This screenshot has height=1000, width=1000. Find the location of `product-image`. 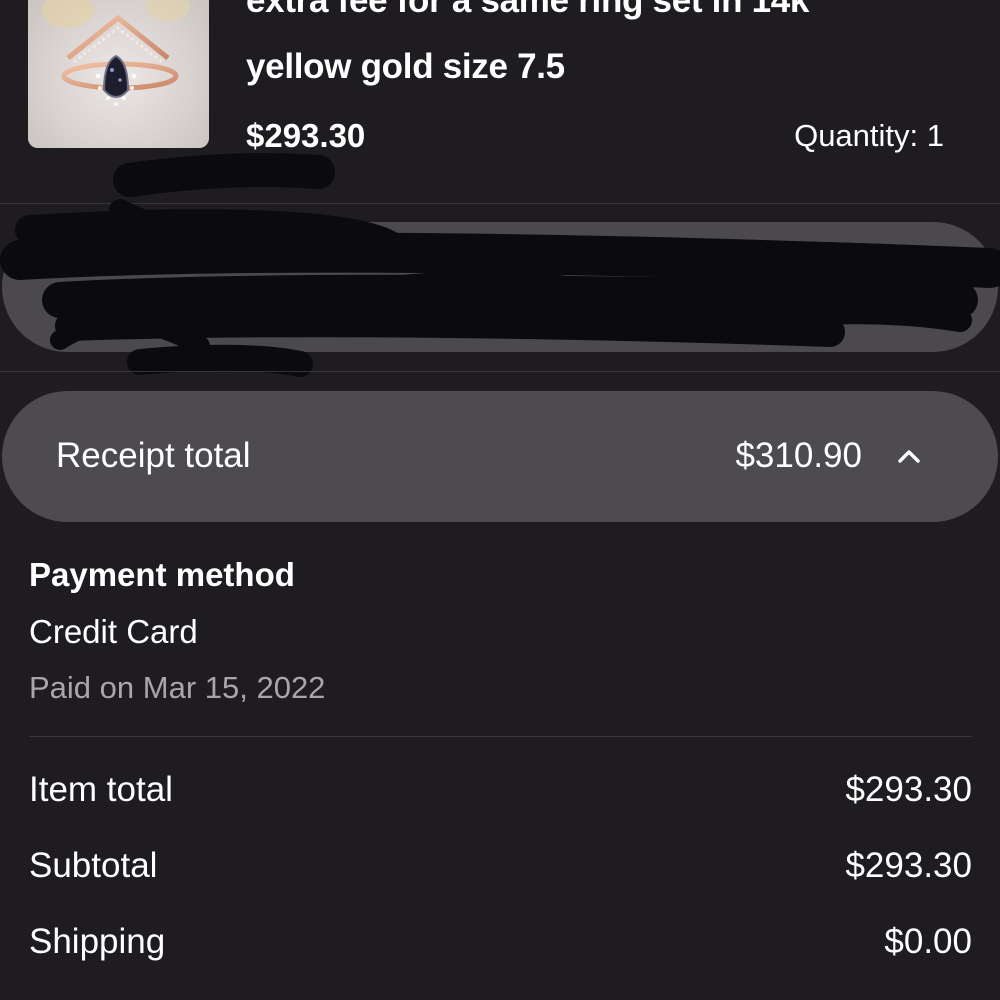

product-image is located at coordinates (118, 74).